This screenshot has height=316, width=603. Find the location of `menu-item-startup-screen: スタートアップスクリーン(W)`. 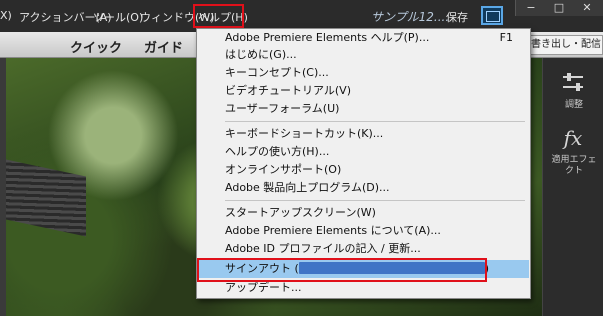

menu-item-startup-screen: スタートアップスクリーン(W) is located at coordinates (363, 213).